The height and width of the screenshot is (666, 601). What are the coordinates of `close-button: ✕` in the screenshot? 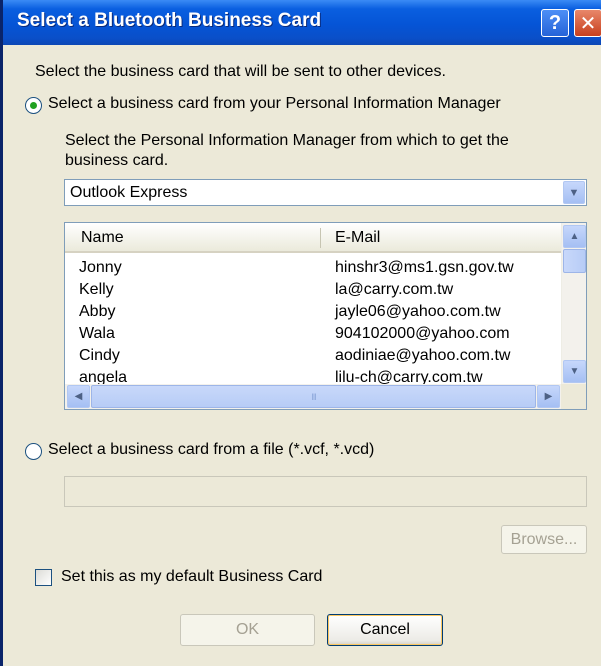 It's located at (587, 23).